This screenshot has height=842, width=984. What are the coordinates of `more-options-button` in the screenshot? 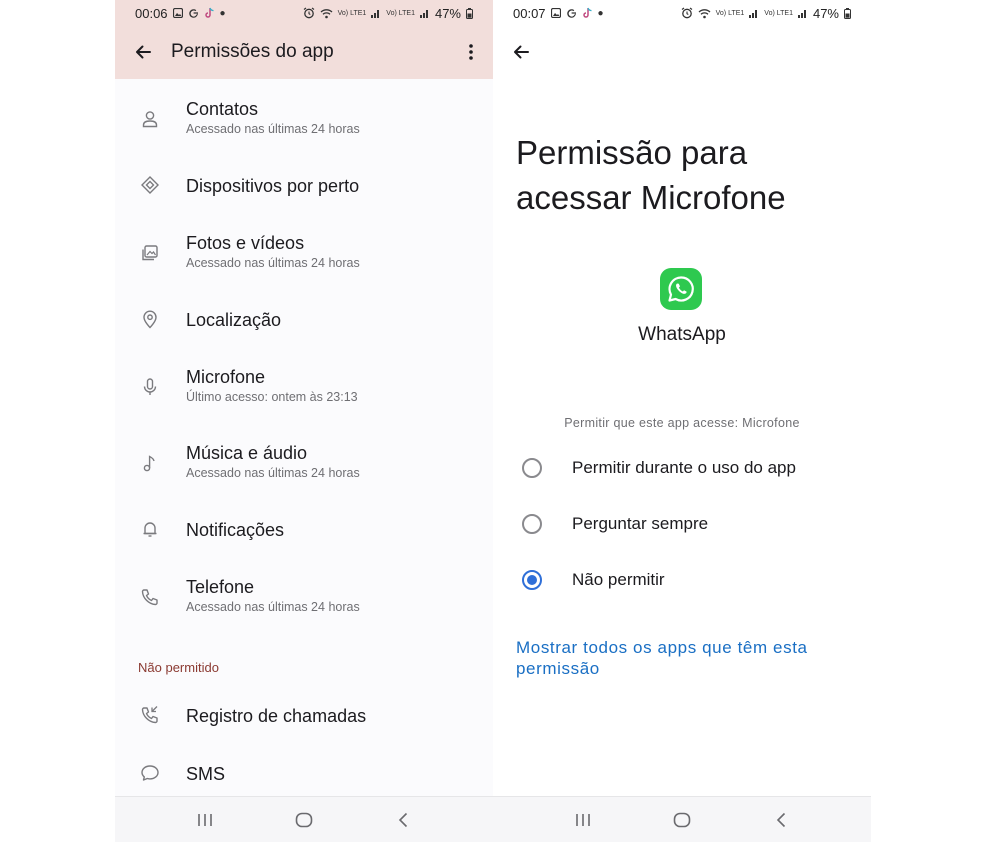 It's located at (471, 52).